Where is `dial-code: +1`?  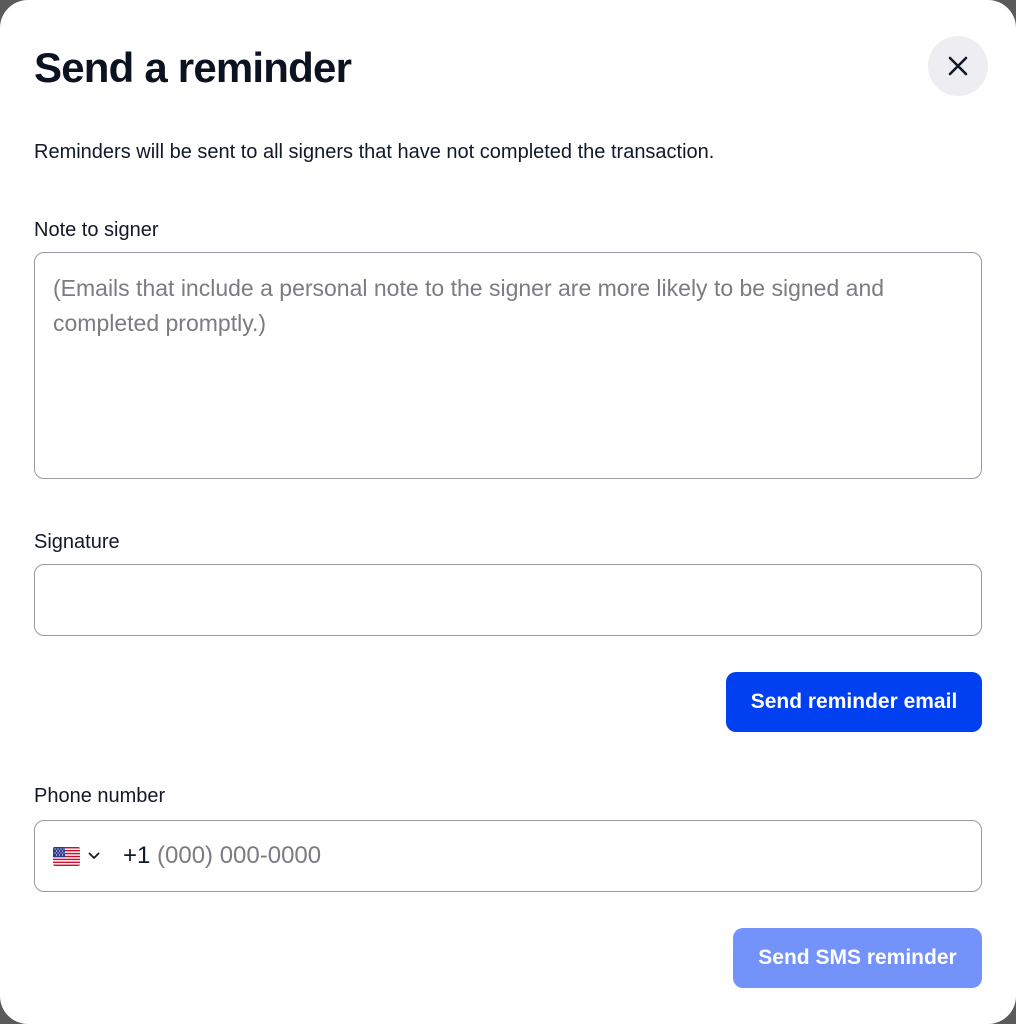 dial-code: +1 is located at coordinates (137, 855).